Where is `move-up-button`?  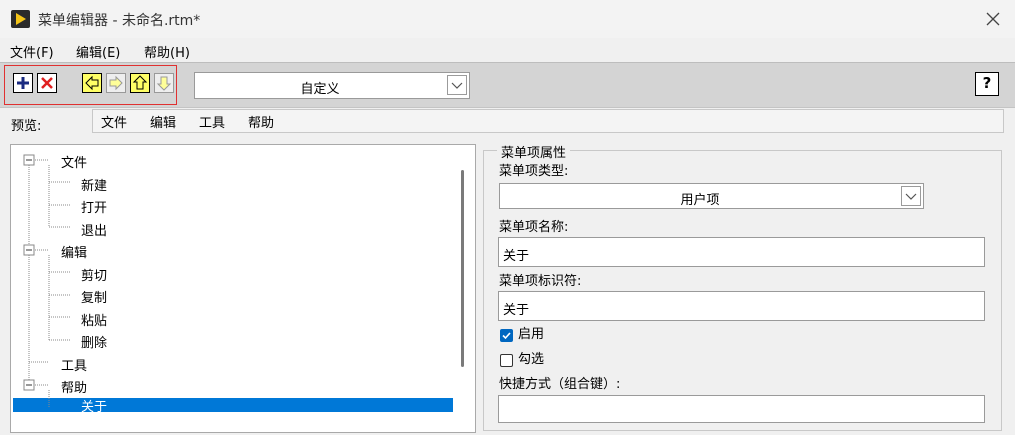 move-up-button is located at coordinates (140, 83).